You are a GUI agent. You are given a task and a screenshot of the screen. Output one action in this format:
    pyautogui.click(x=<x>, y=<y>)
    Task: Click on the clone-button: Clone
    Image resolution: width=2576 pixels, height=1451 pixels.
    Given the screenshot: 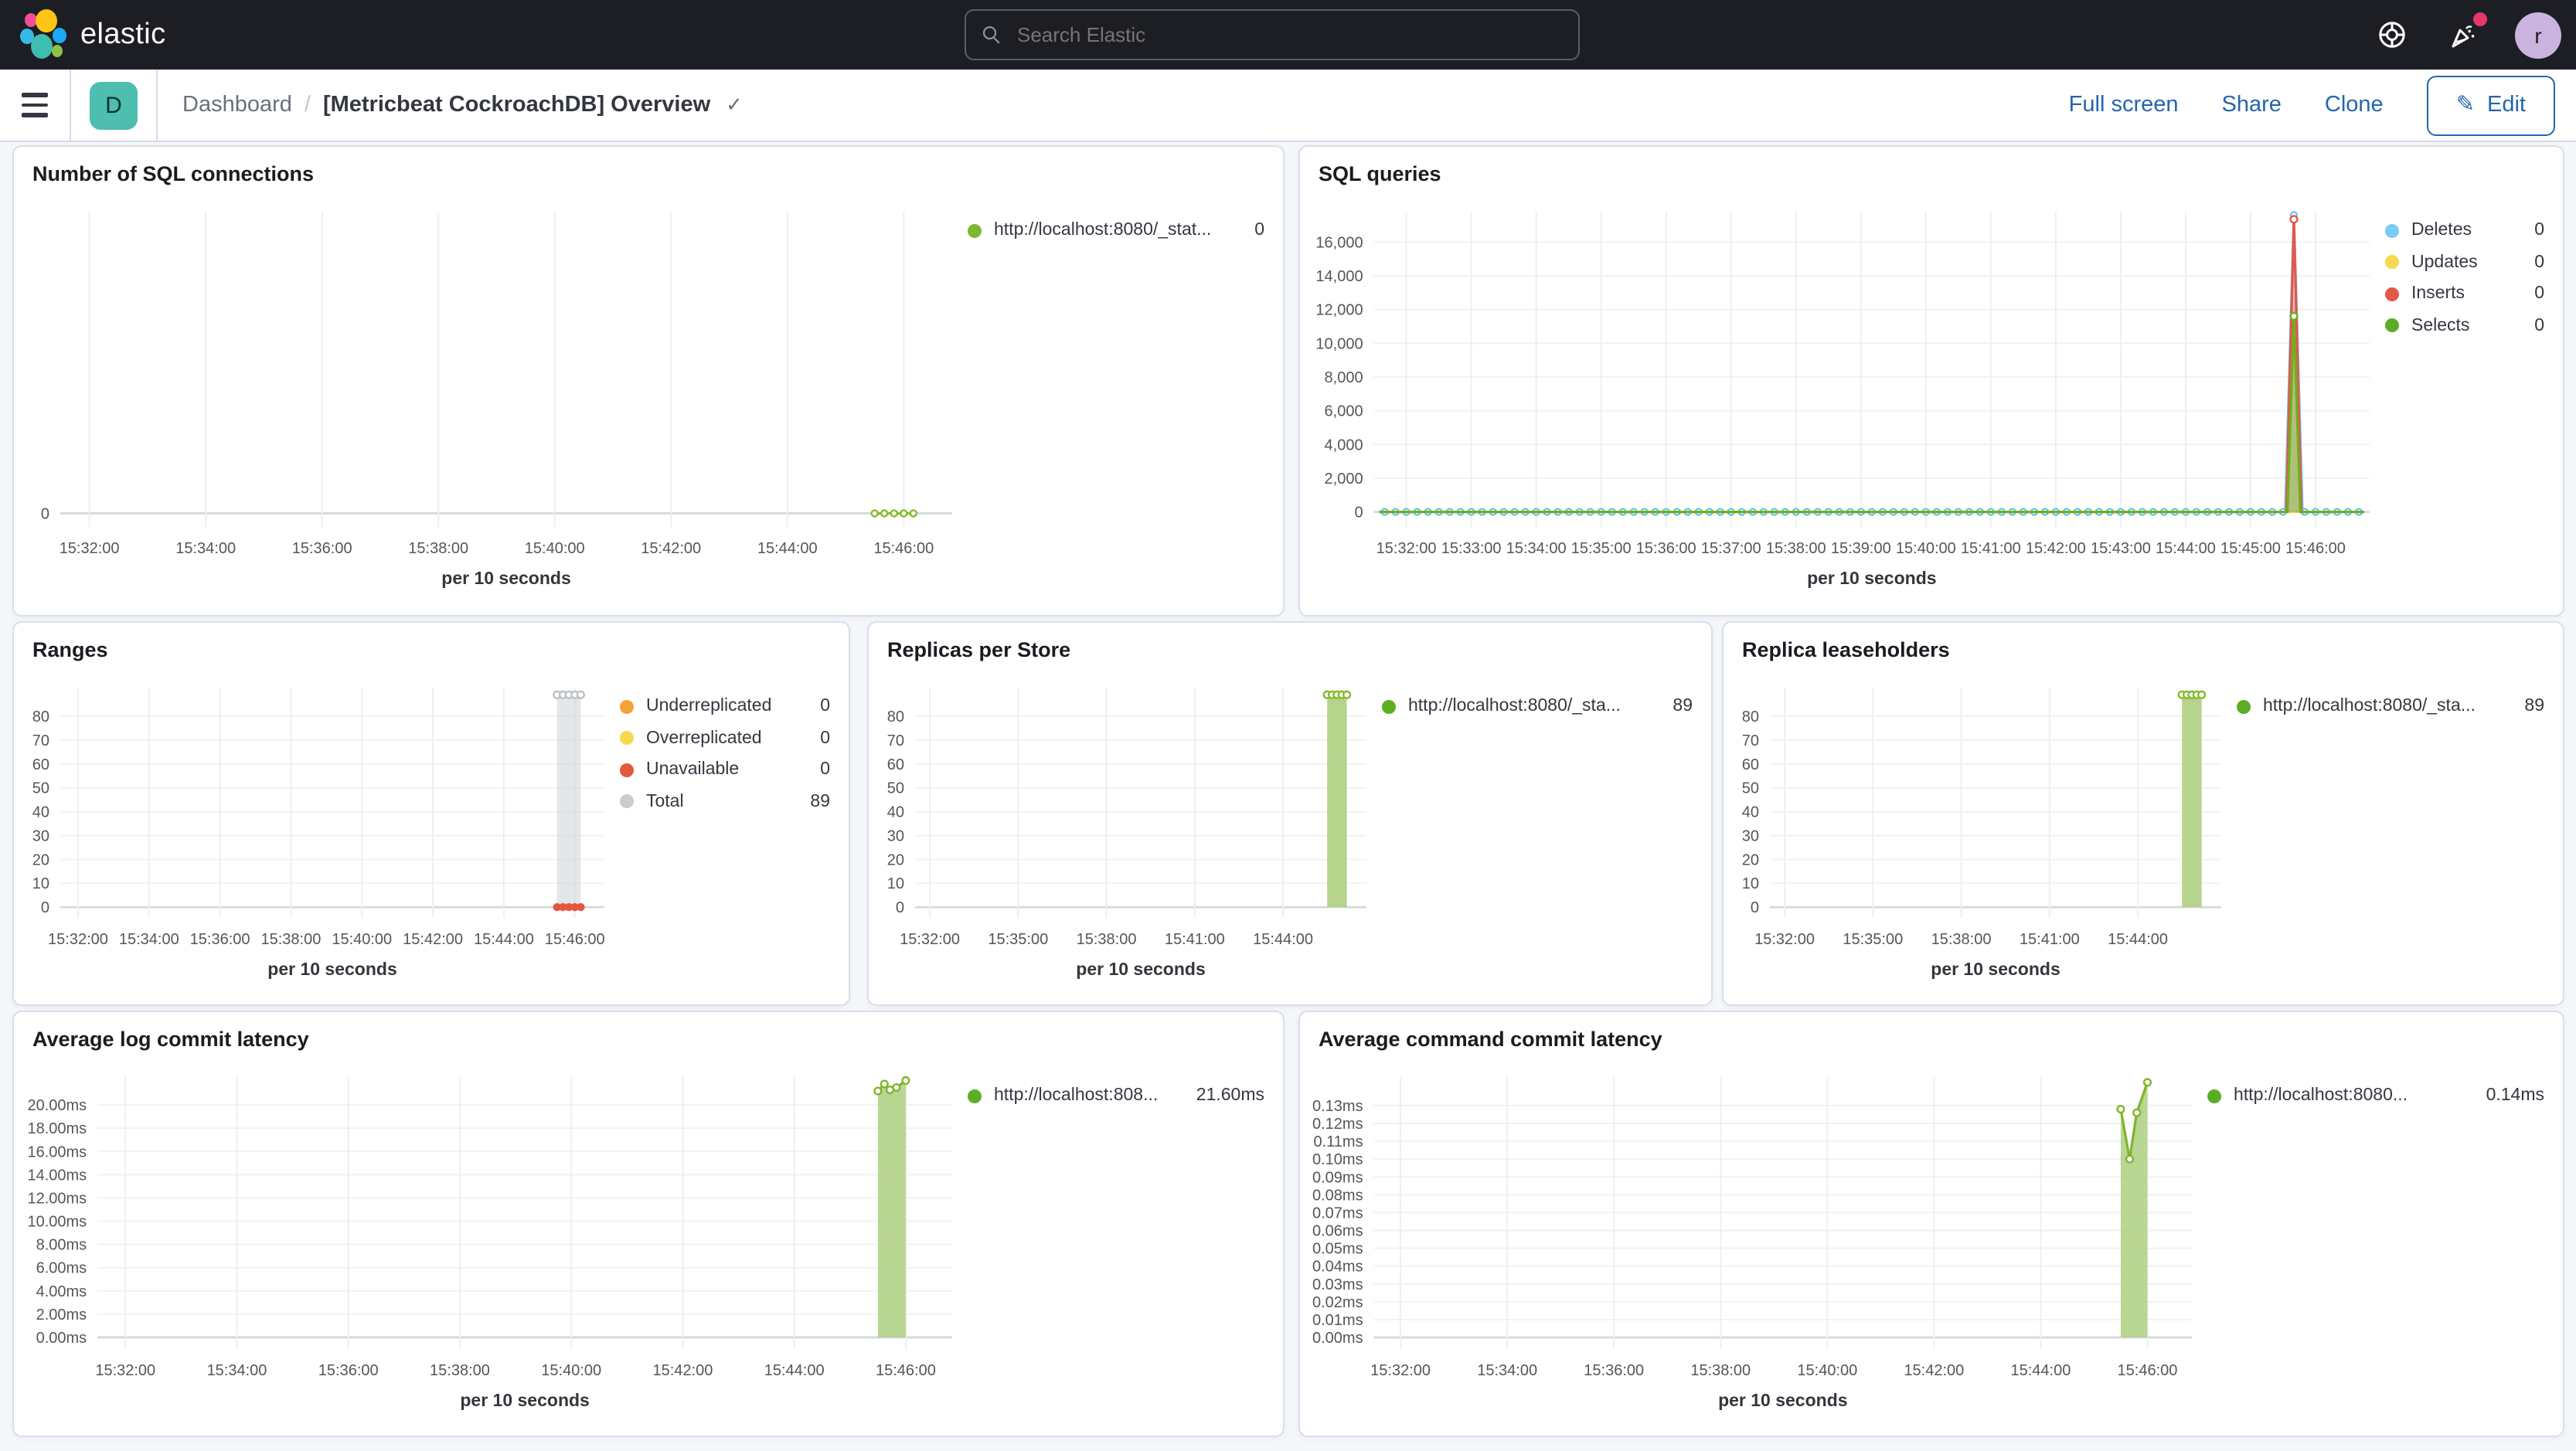 What is the action you would take?
    pyautogui.click(x=2354, y=105)
    